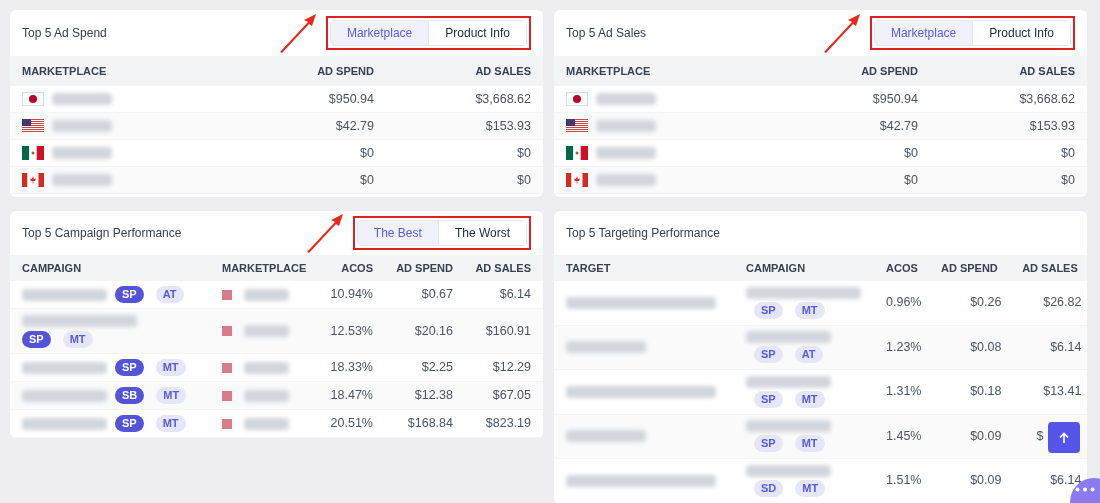 The height and width of the screenshot is (503, 1100). Describe the element at coordinates (354, 126) in the screenshot. I see `table-cell-text: $42.79` at that location.